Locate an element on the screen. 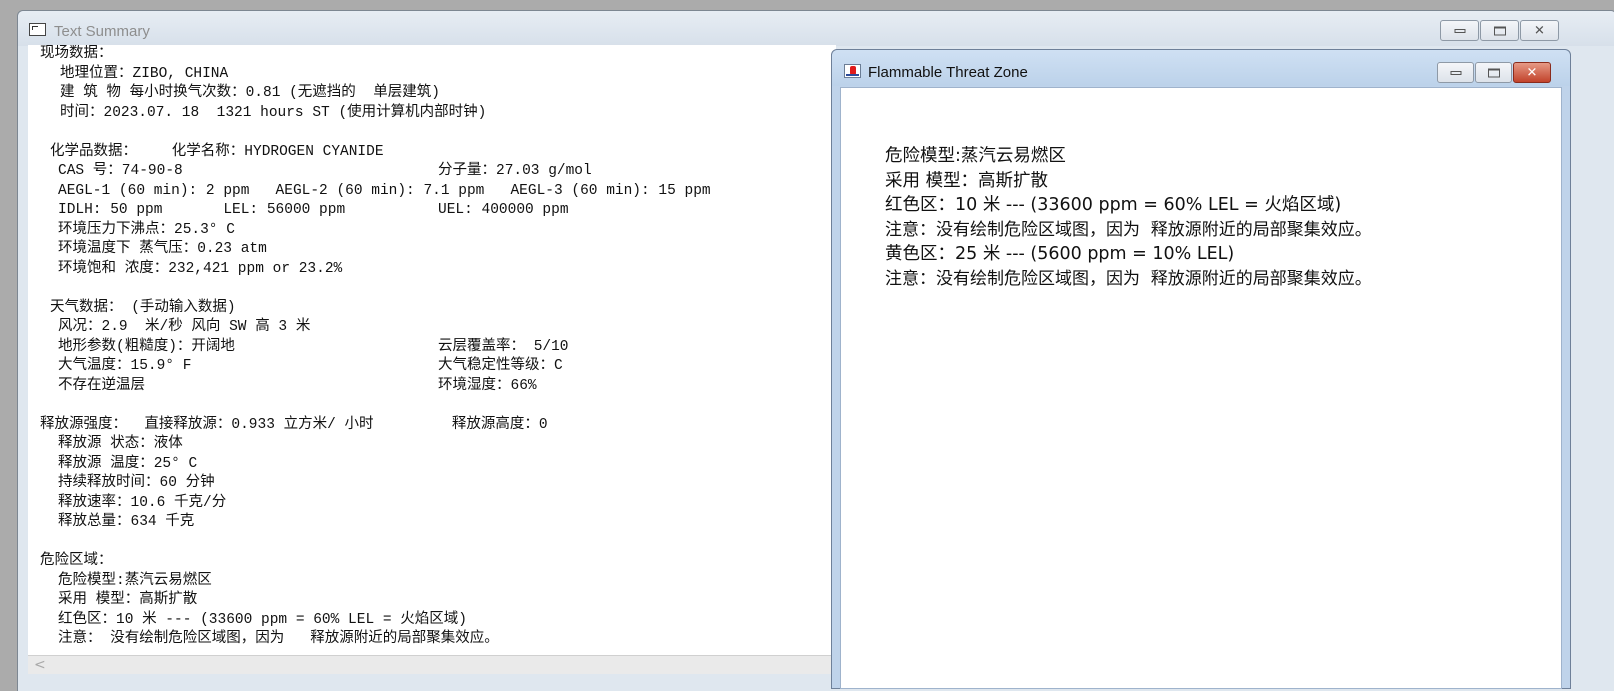 The height and width of the screenshot is (691, 1614). scroll-left-icon: < is located at coordinates (40, 665).